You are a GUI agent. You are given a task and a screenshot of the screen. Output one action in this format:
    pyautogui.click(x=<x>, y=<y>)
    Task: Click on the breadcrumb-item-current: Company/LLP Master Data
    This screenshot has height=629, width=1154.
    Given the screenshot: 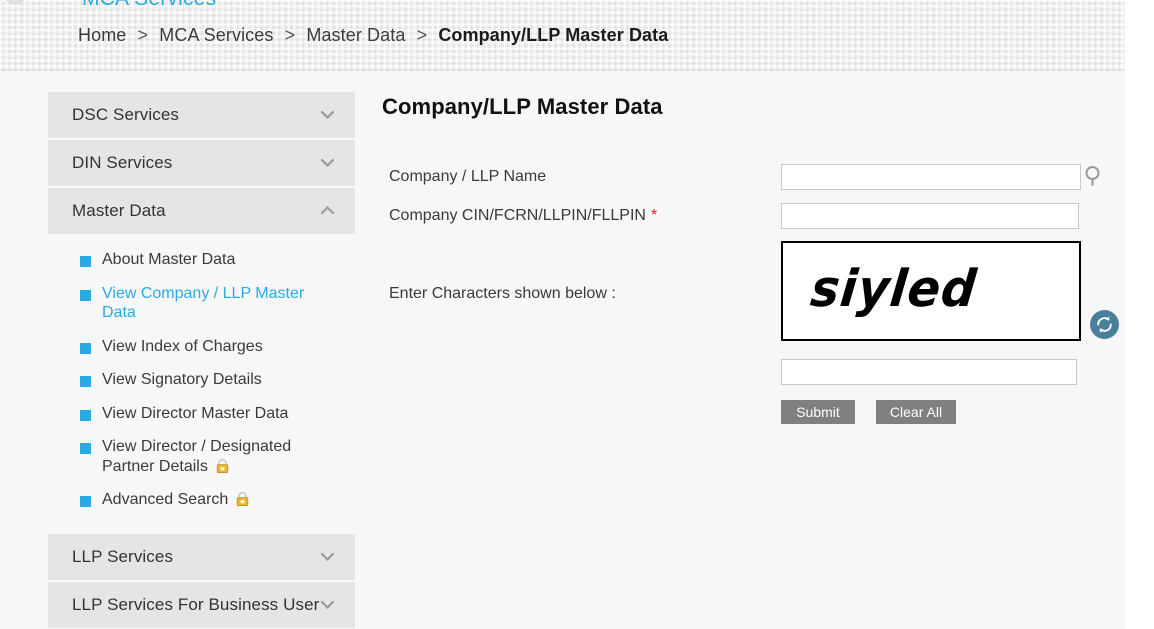 What is the action you would take?
    pyautogui.click(x=553, y=35)
    